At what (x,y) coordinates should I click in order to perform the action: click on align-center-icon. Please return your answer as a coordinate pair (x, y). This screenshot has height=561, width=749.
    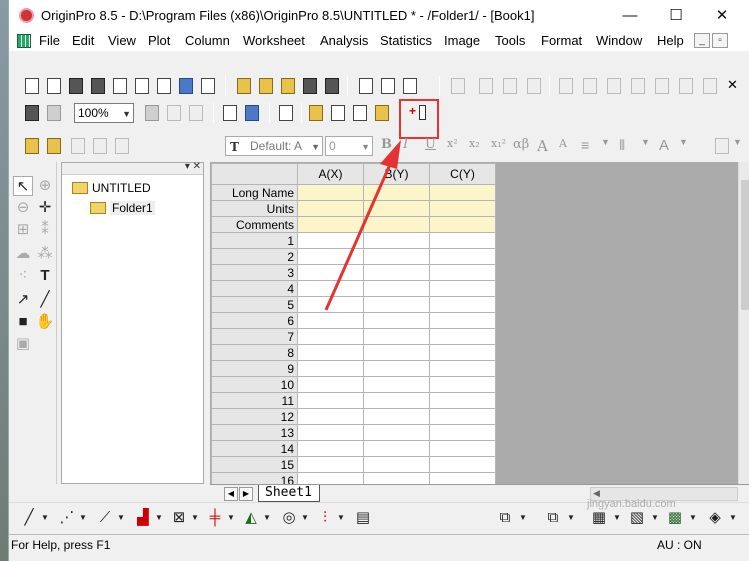
    Looking at the image, I should click on (662, 86).